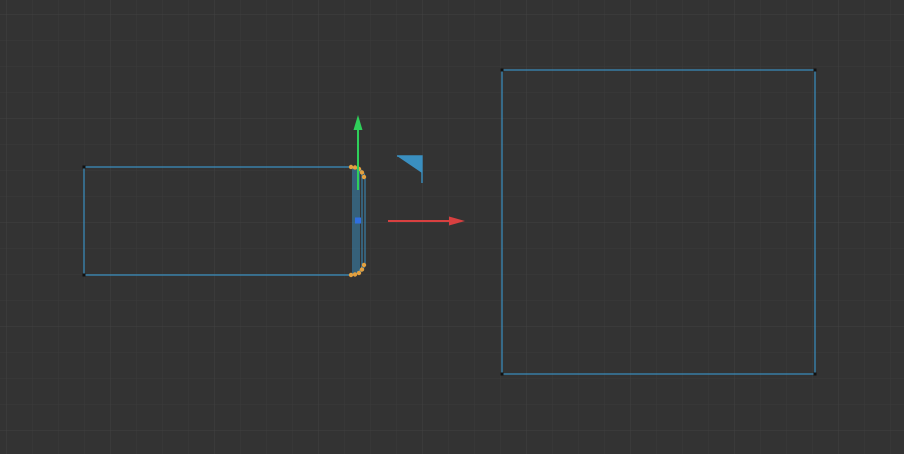  I want to click on pivot-point-icon, so click(358, 220).